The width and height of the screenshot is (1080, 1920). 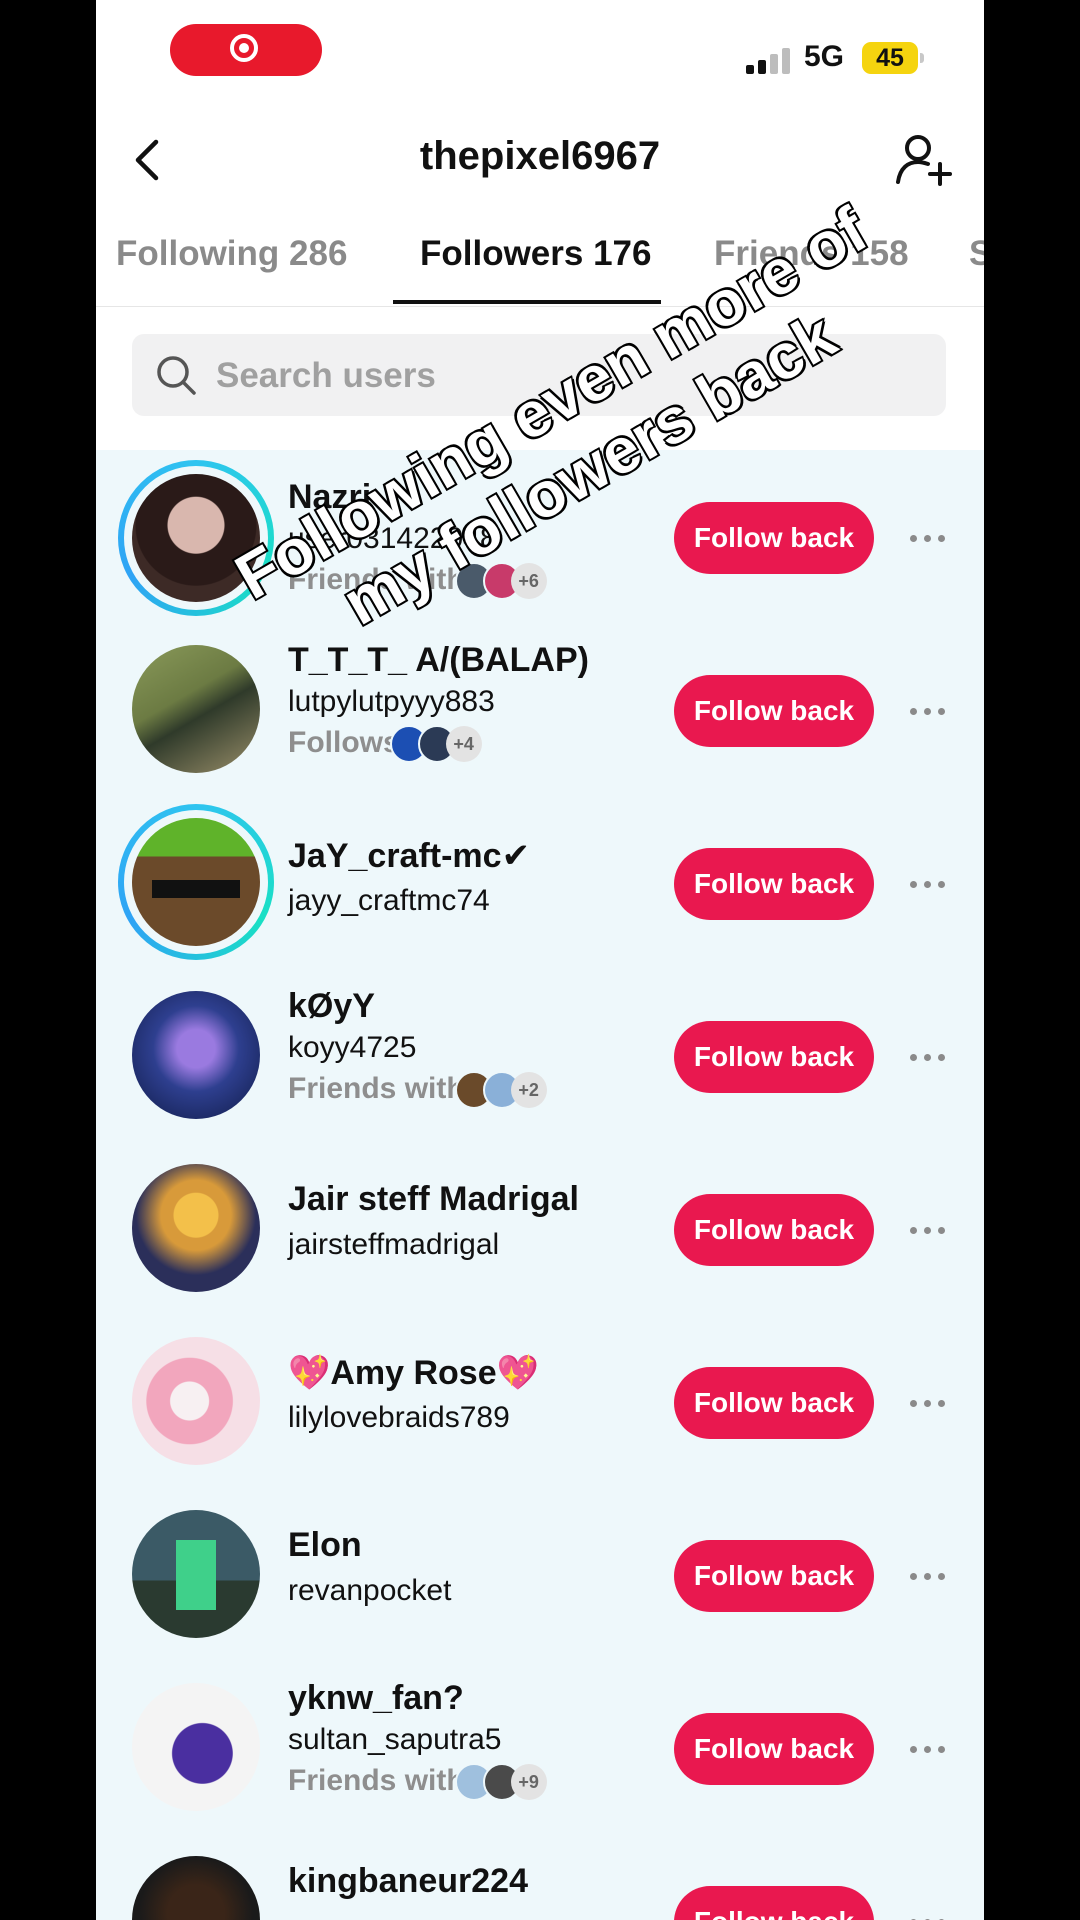 I want to click on user-display-name: Nazri, so click(x=330, y=497).